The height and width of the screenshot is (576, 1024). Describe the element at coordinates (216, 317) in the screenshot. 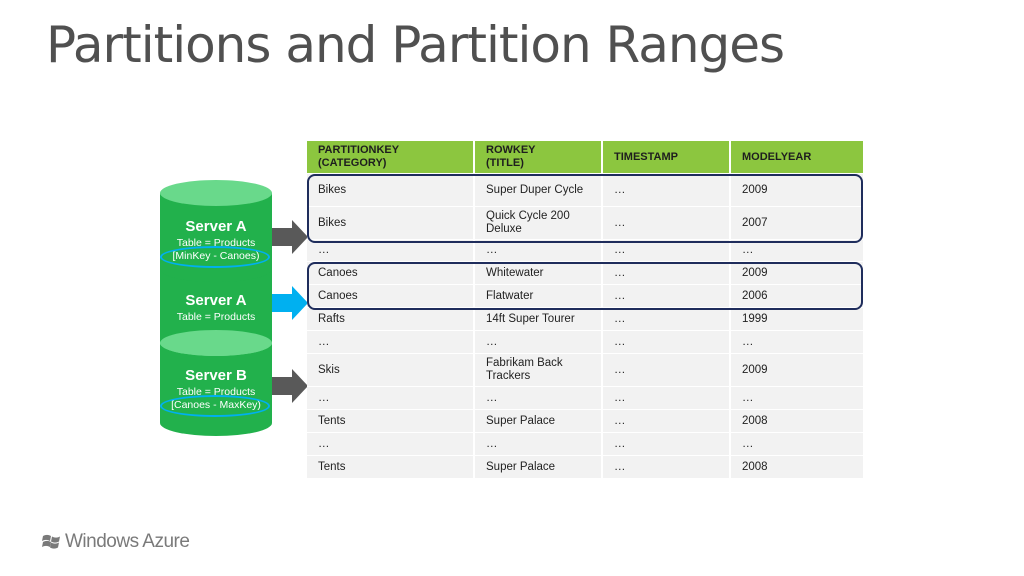

I see `server-a2-table: Table = Products` at that location.